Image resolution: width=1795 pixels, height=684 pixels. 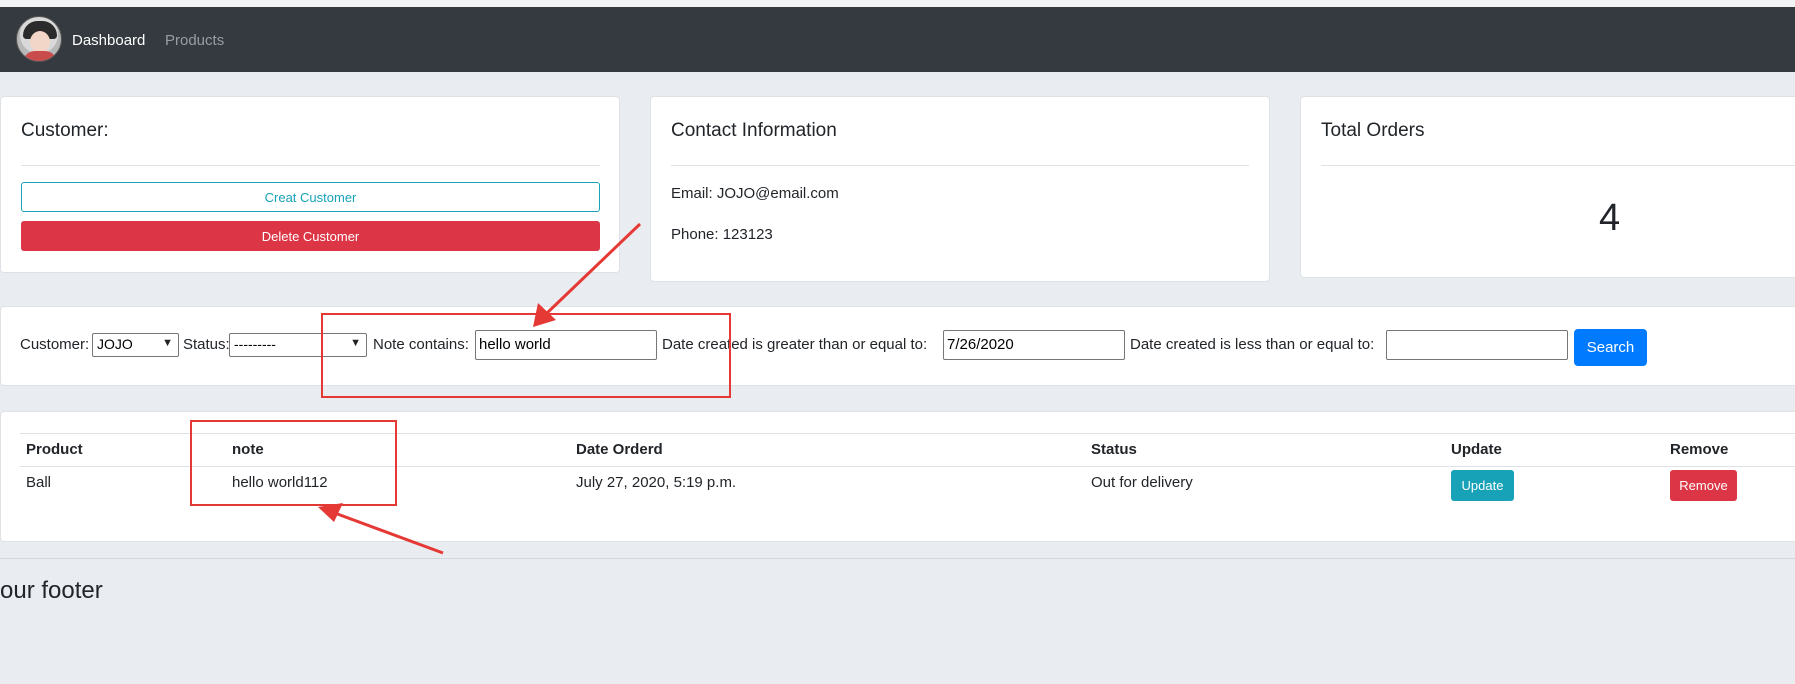 What do you see at coordinates (480, 388) in the screenshot?
I see `annotation-arrows` at bounding box center [480, 388].